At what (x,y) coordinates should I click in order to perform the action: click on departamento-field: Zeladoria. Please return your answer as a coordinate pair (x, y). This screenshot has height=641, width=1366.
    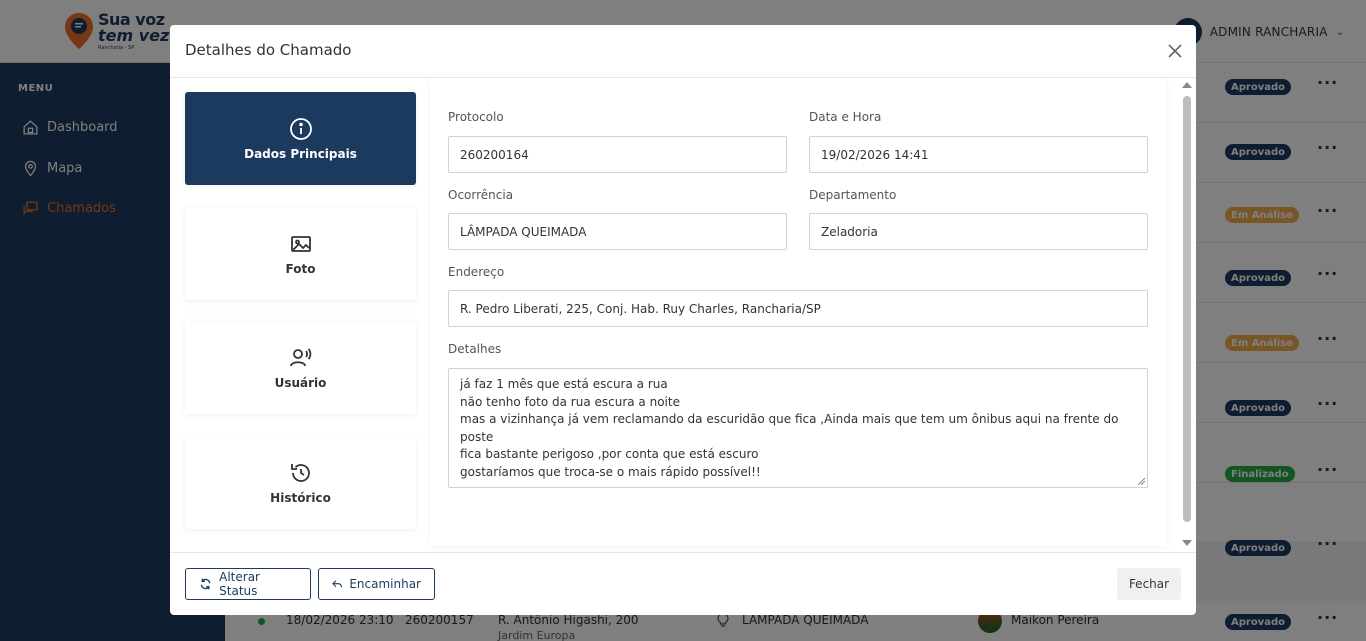
    Looking at the image, I should click on (978, 231).